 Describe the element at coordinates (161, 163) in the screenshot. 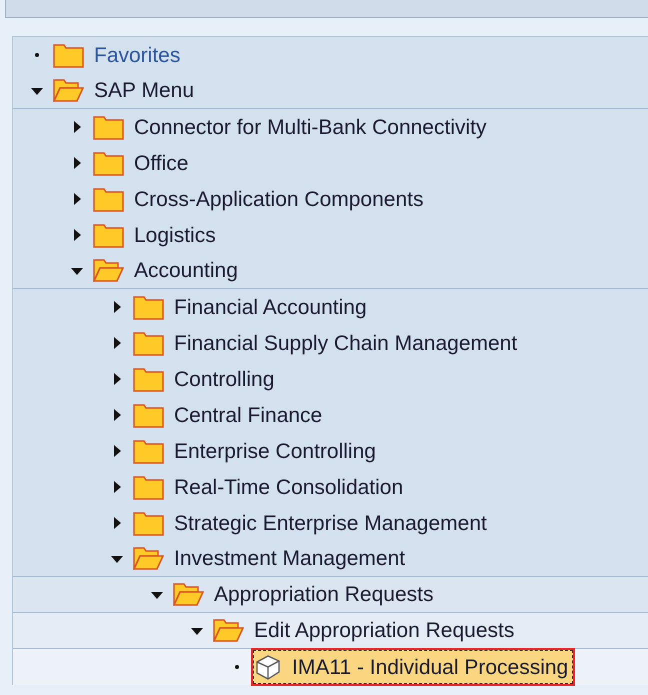

I see `tree-node-label: Office` at that location.